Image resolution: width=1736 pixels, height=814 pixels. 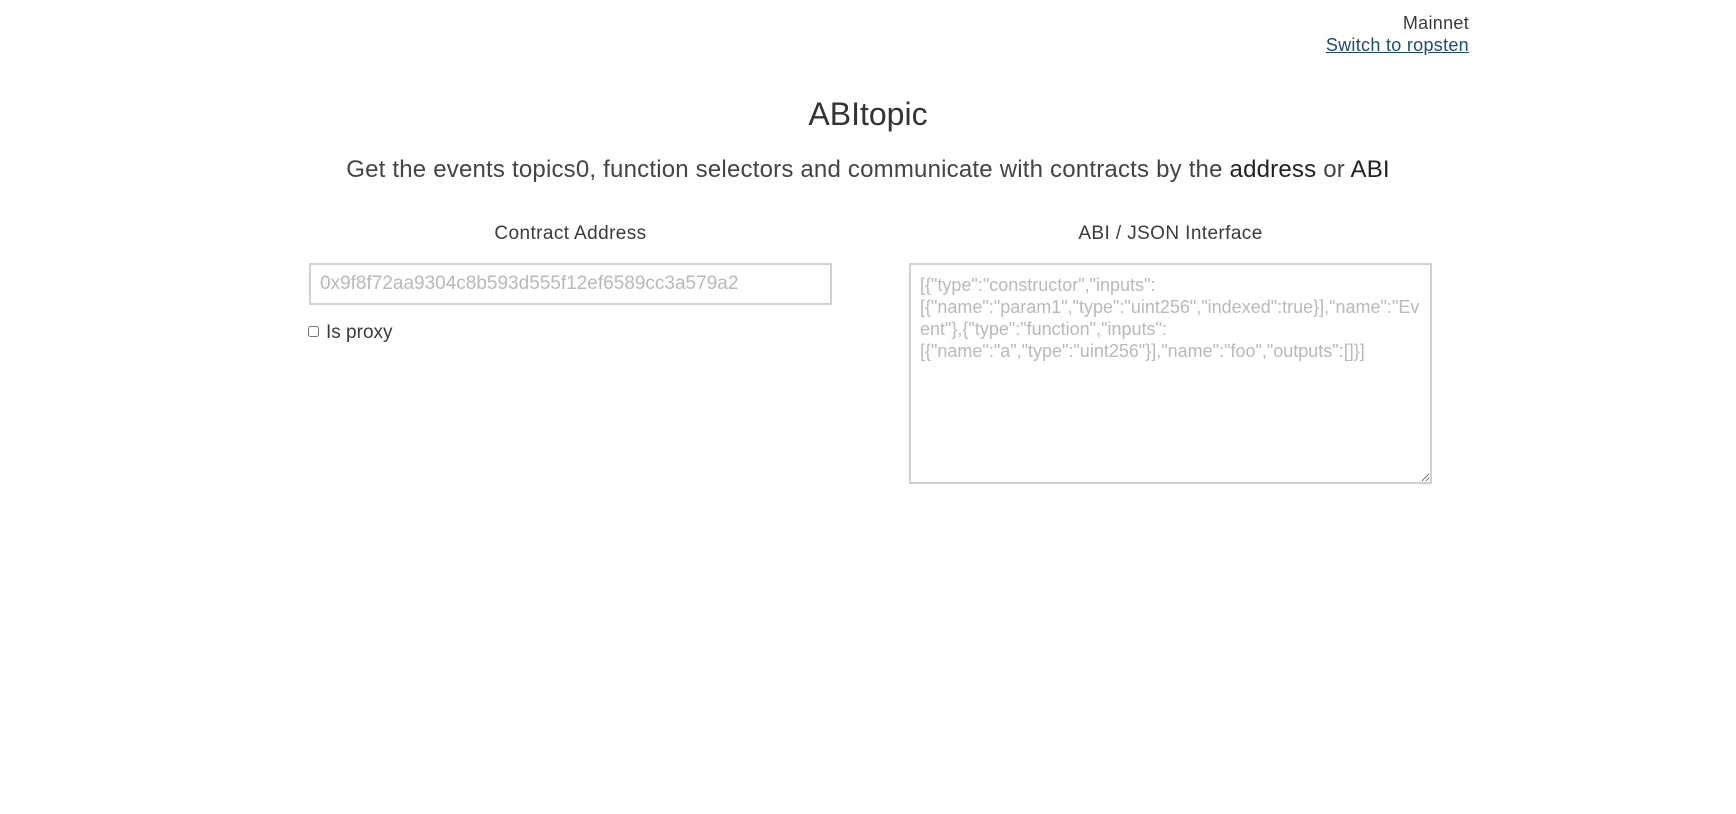 I want to click on abi-textarea, so click(x=1170, y=373).